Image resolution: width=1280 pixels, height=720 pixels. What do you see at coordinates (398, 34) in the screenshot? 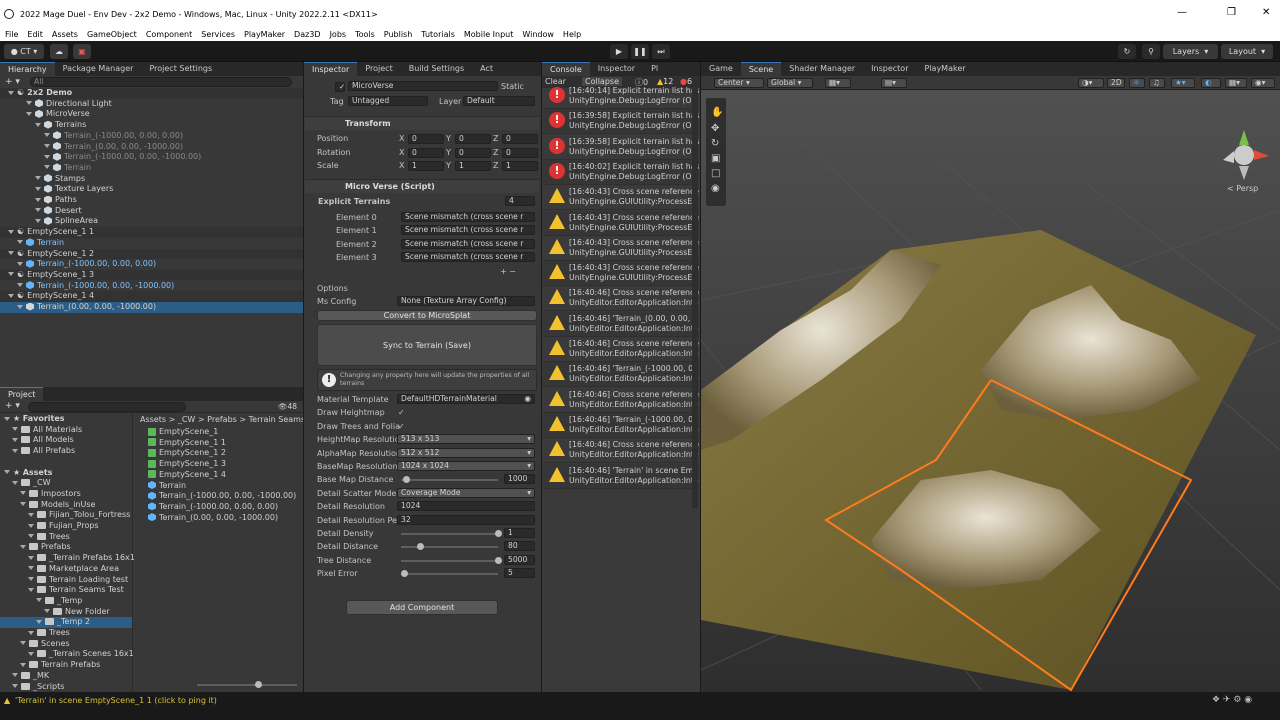
I see `menu-item: Publish` at bounding box center [398, 34].